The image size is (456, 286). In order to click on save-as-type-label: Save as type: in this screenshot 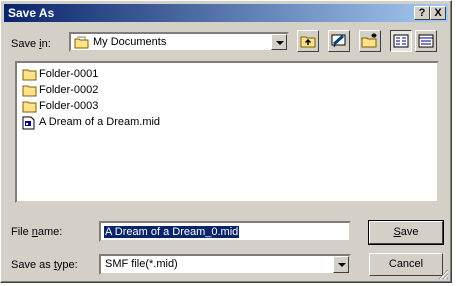, I will do `click(44, 265)`.